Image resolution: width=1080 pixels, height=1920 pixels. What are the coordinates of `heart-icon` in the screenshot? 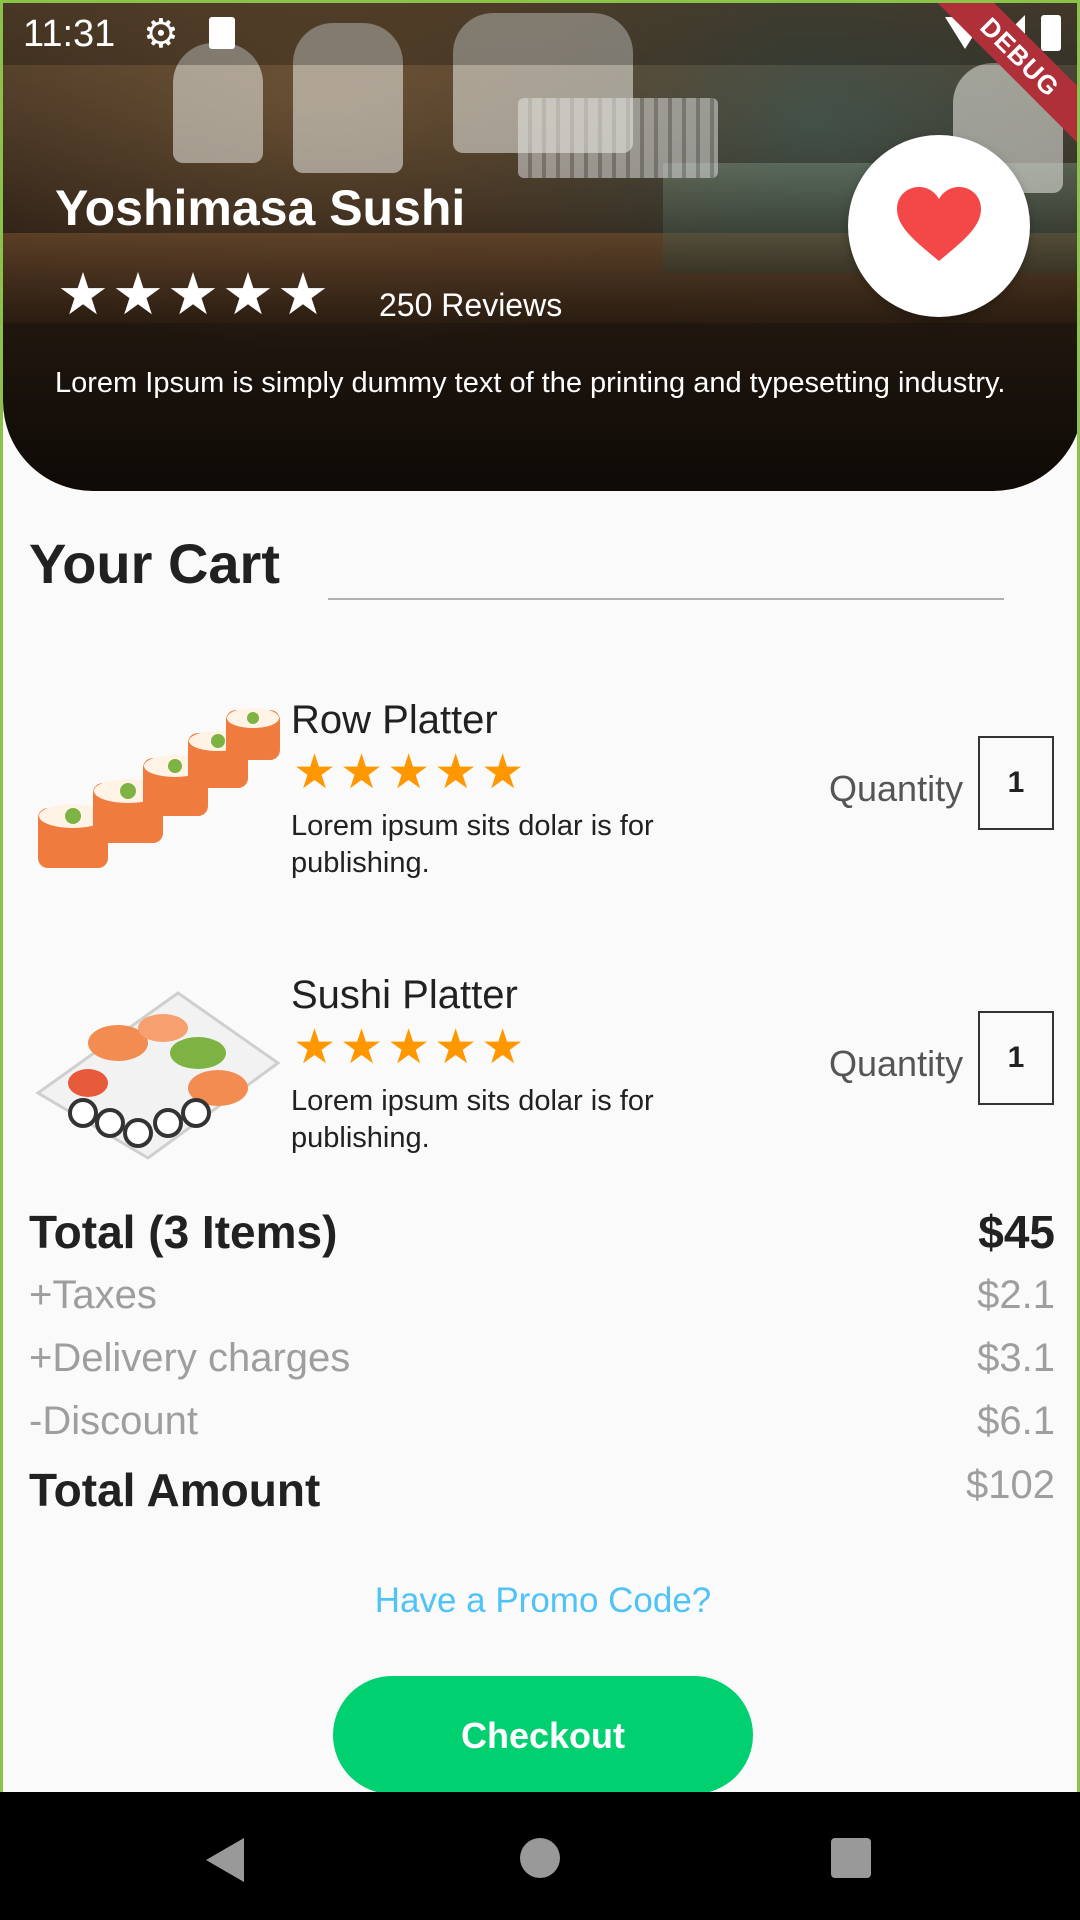 It's located at (939, 224).